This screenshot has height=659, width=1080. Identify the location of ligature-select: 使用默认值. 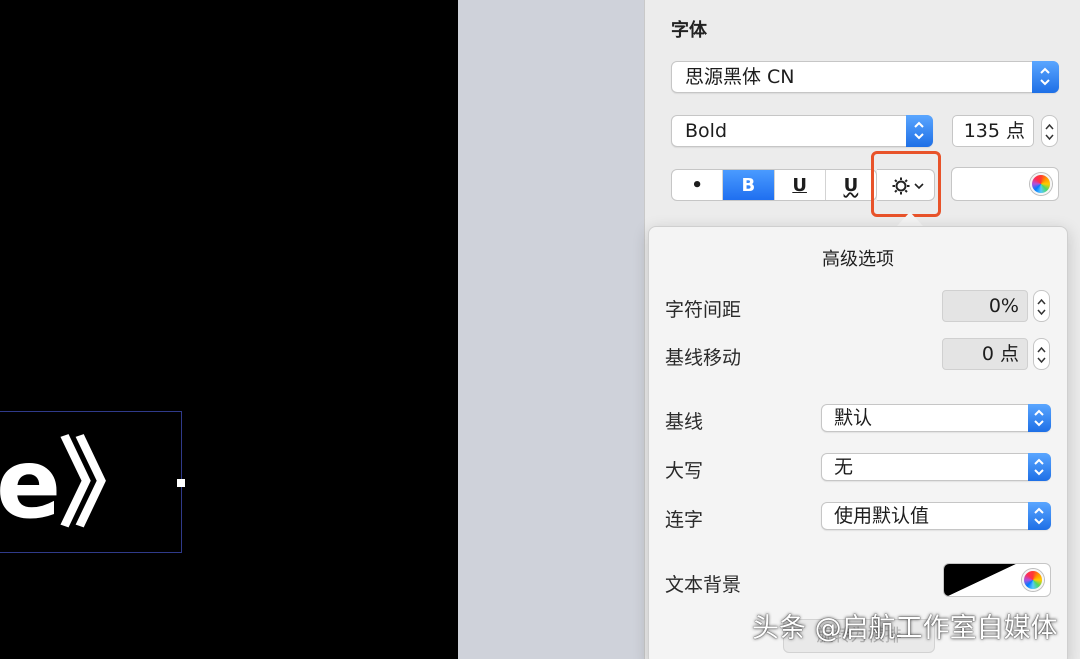
(936, 516).